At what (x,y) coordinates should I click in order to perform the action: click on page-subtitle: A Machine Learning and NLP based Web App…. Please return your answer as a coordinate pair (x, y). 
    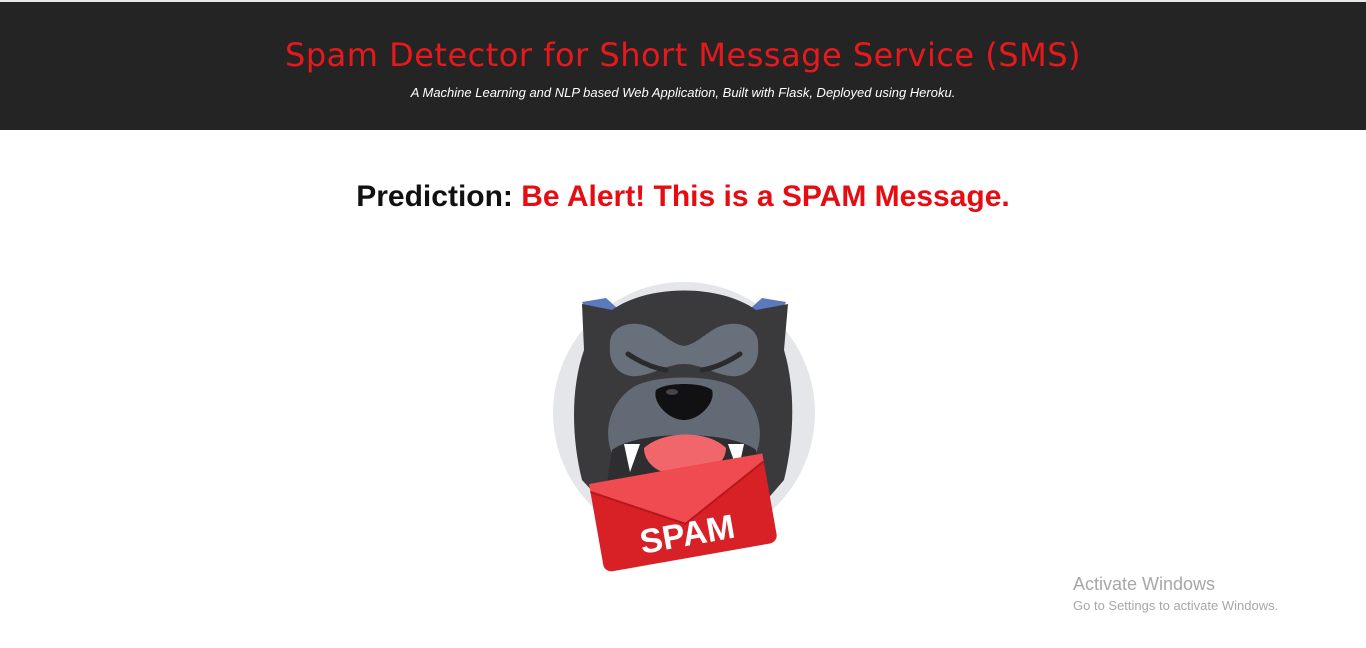
    Looking at the image, I should click on (683, 92).